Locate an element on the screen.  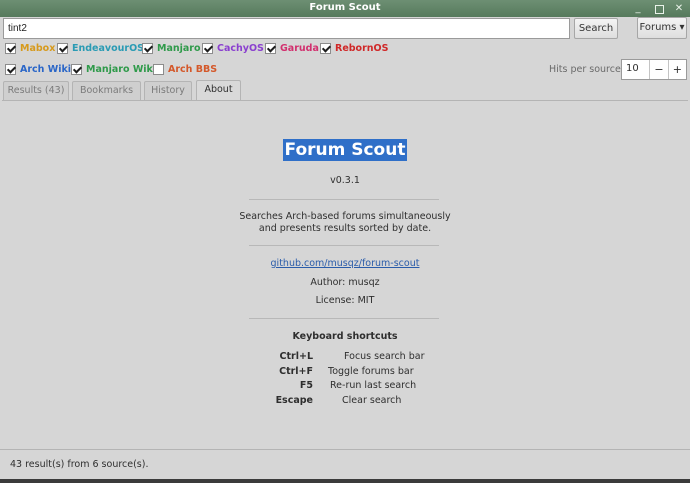
window-bottom-edge is located at coordinates (345, 481).